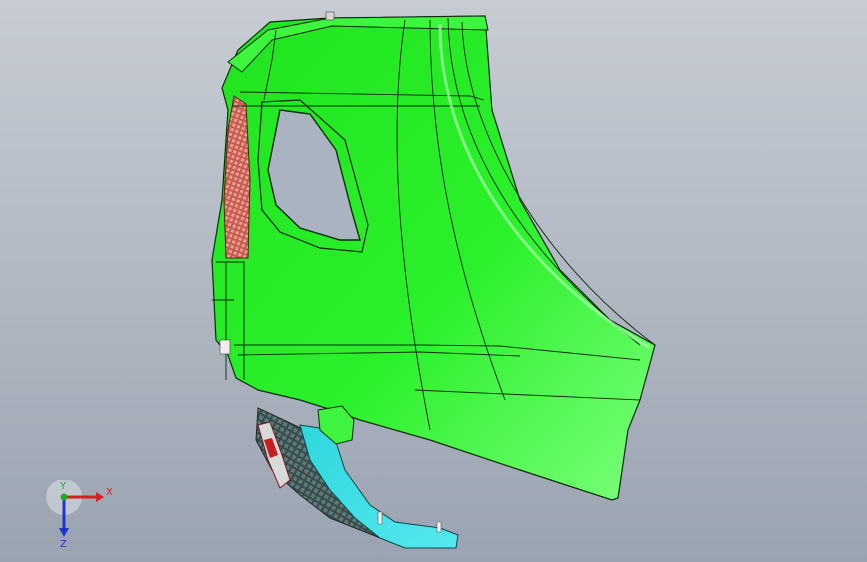 Image resolution: width=867 pixels, height=562 pixels. What do you see at coordinates (100, 497) in the screenshot?
I see `x-axis-arrow` at bounding box center [100, 497].